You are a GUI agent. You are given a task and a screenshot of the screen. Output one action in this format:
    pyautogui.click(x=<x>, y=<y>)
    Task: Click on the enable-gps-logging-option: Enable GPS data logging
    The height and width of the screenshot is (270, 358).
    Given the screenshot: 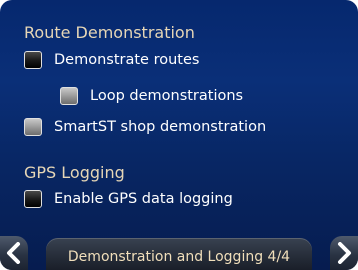 What is the action you would take?
    pyautogui.click(x=128, y=199)
    